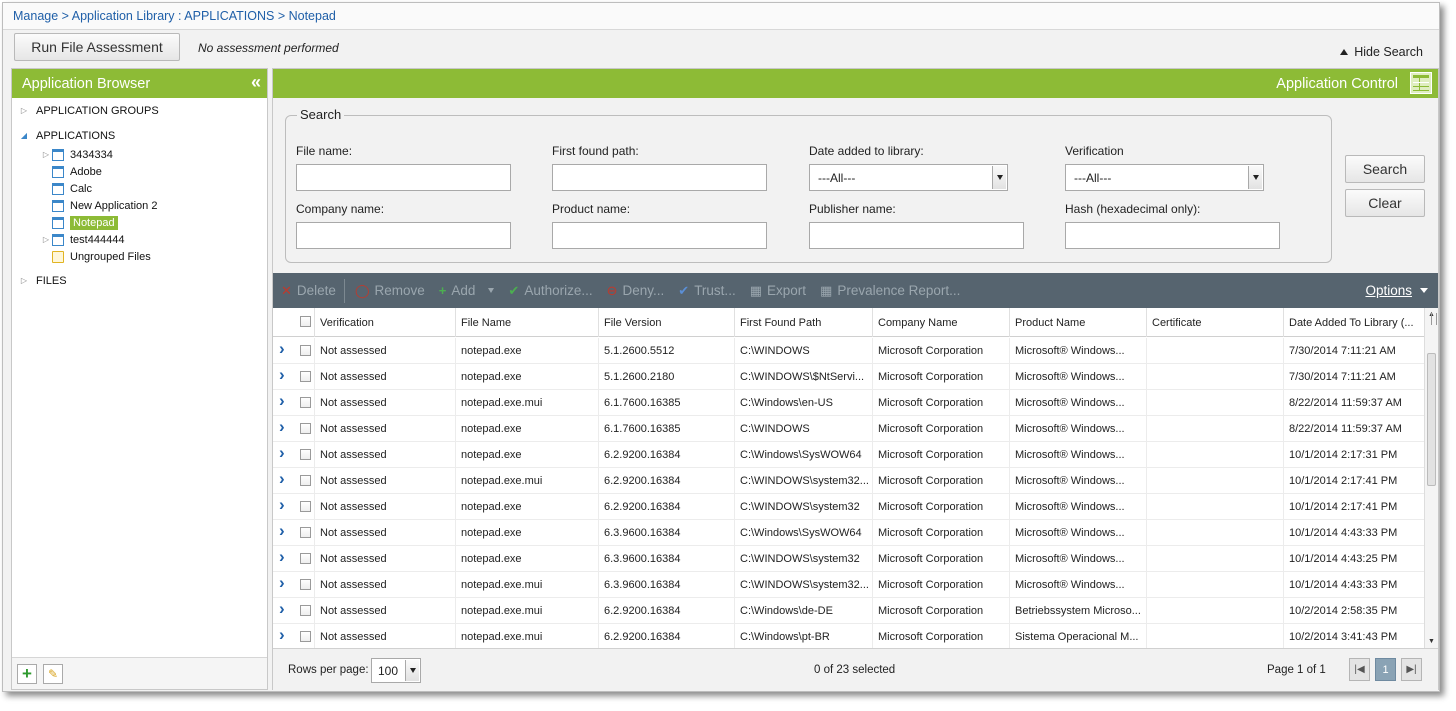 The height and width of the screenshot is (711, 1456). What do you see at coordinates (1164, 177) in the screenshot?
I see `verification-select: ---All---` at bounding box center [1164, 177].